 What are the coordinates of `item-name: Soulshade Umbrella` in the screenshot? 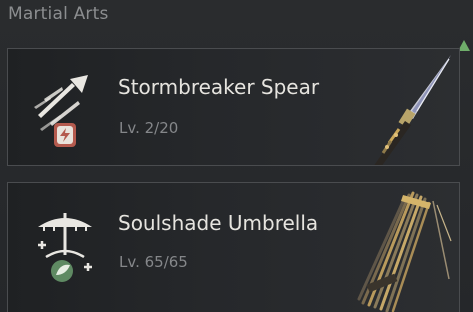 It's located at (218, 223).